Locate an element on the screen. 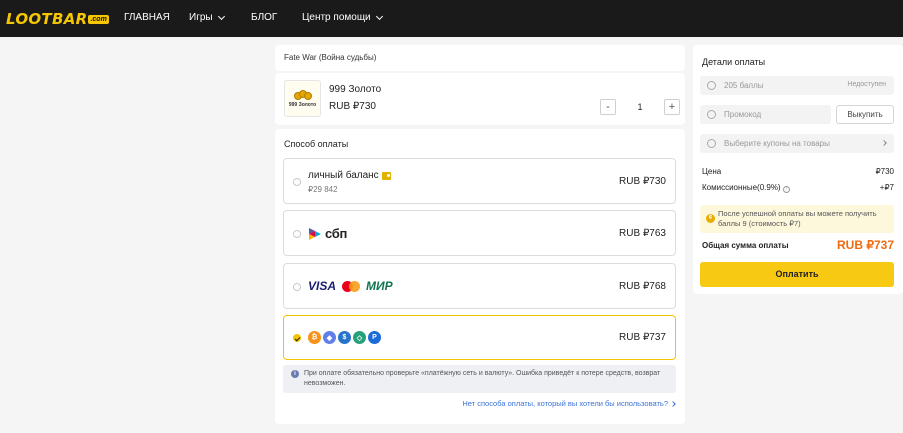 The height and width of the screenshot is (433, 903). coupon-selector: Выберите купоны на товары is located at coordinates (797, 143).